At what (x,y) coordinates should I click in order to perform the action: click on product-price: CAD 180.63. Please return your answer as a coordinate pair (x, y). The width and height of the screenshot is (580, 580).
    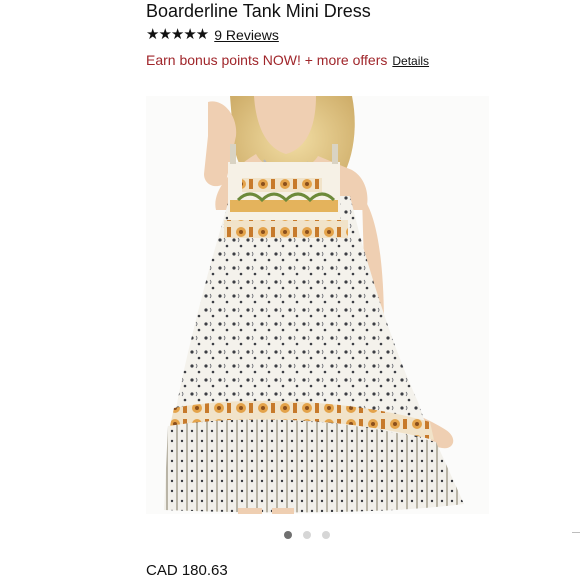
    Looking at the image, I should click on (187, 570).